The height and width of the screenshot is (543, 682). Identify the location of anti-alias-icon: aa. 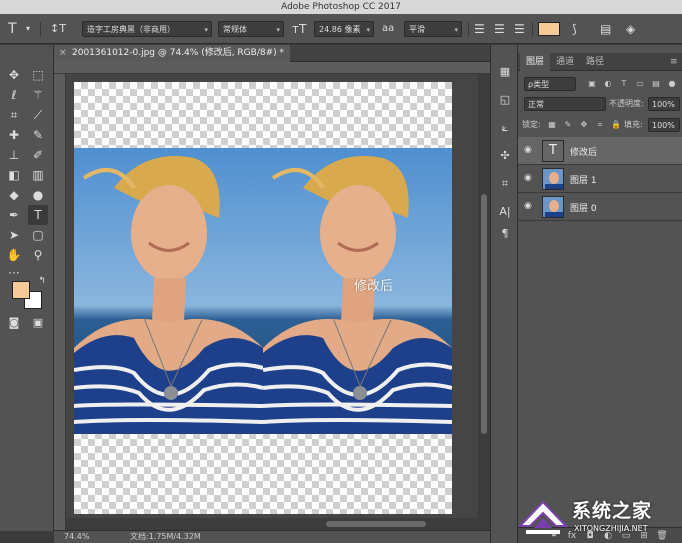
(388, 28).